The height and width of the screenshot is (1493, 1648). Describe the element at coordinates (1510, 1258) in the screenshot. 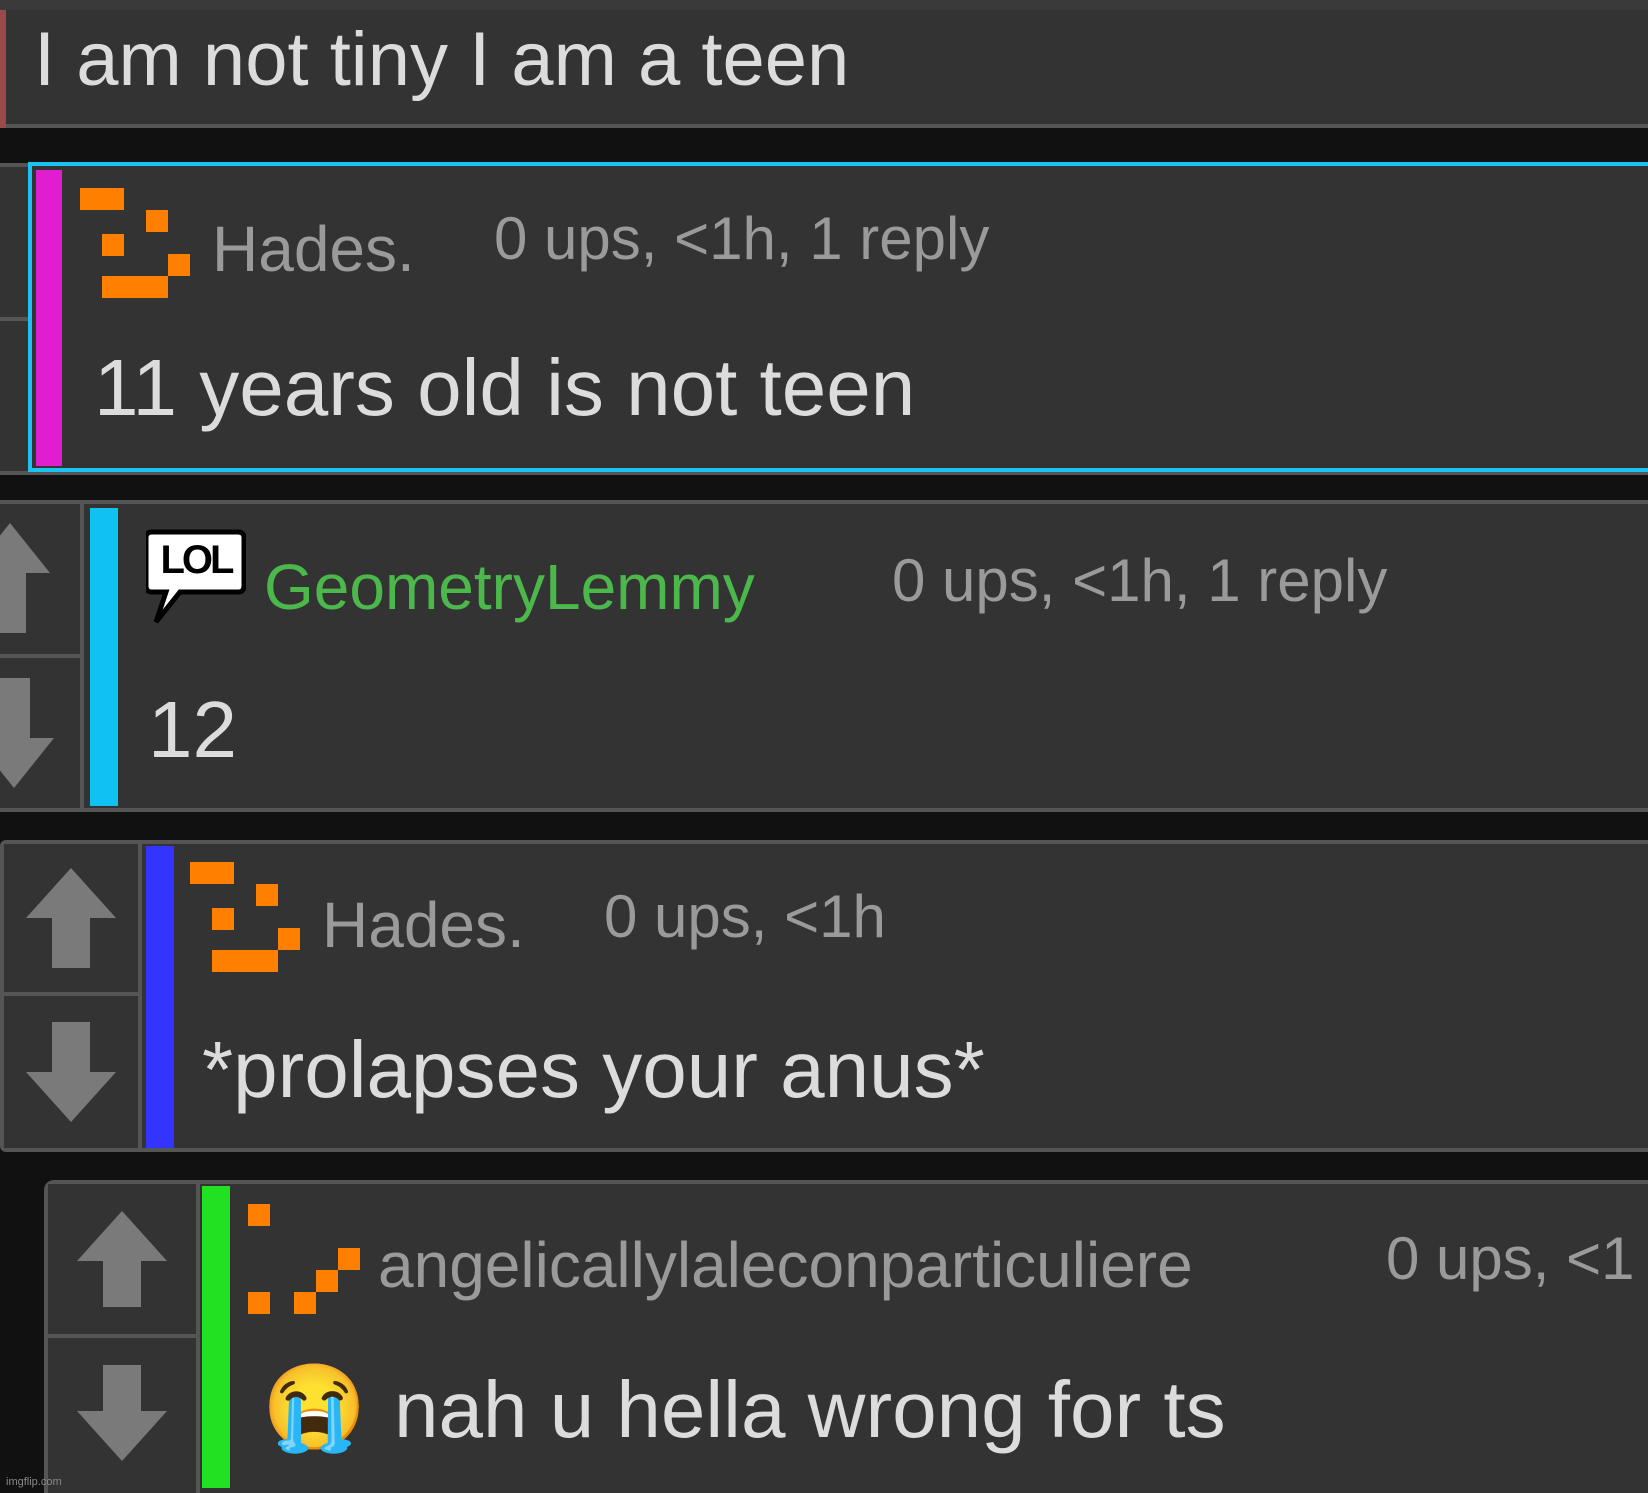

I see `comment-meta: 0 ups, <1` at that location.